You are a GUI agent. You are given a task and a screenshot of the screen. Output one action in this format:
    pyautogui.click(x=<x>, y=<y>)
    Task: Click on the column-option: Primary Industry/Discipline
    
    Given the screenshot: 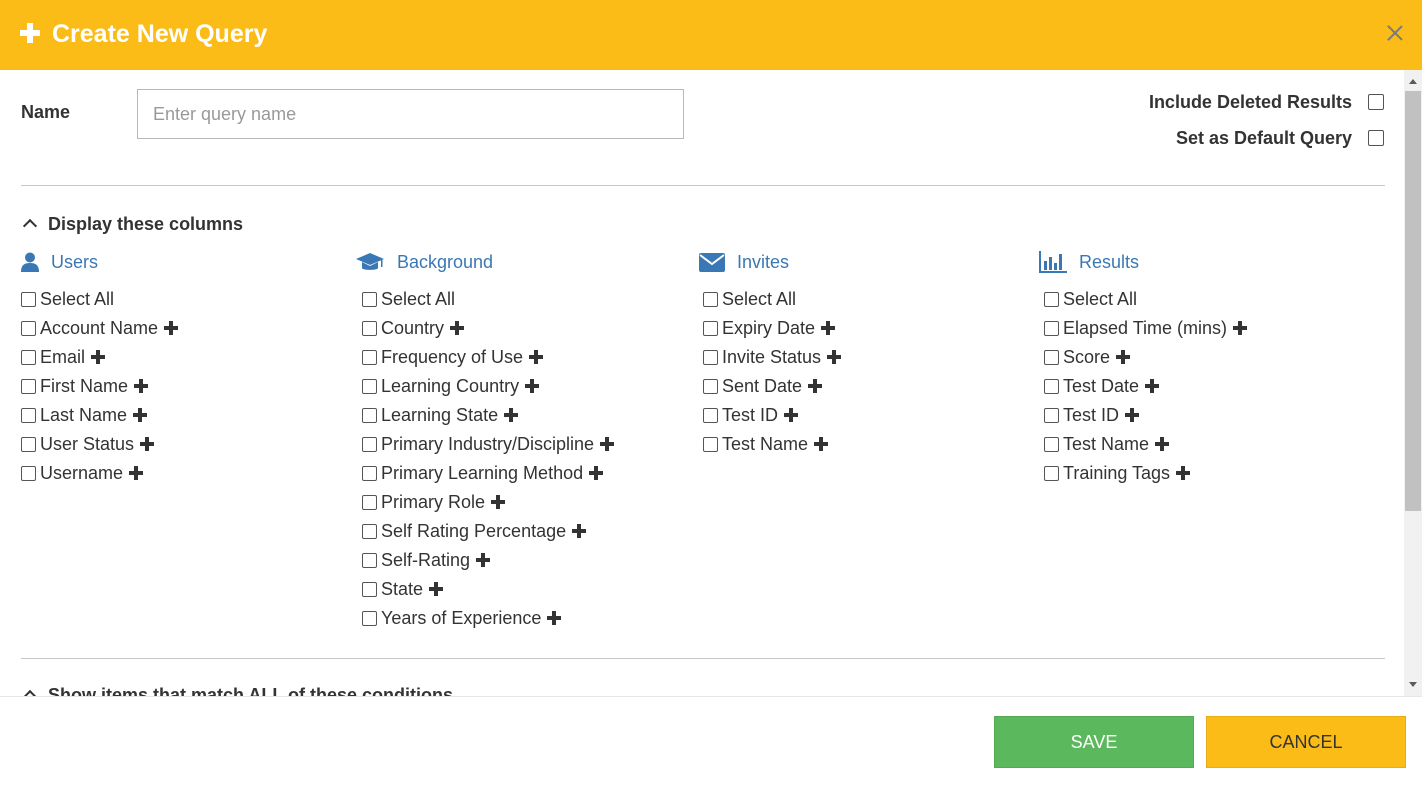 What is the action you would take?
    pyautogui.click(x=488, y=444)
    